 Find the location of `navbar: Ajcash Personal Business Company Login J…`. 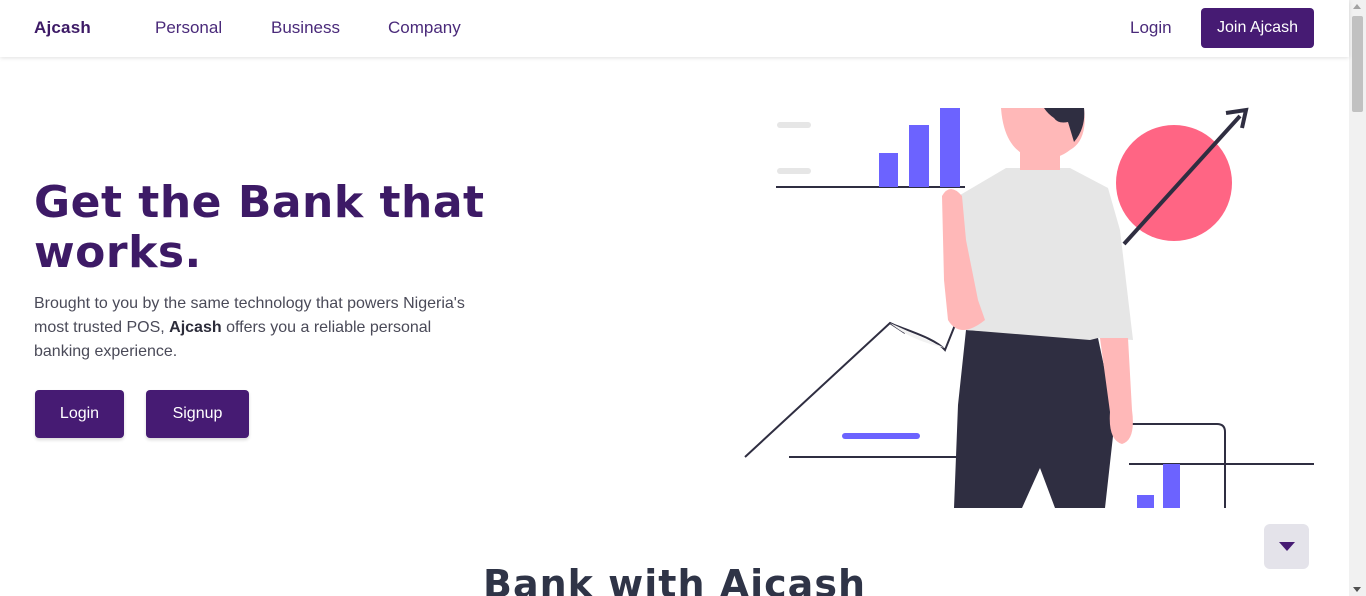

navbar: Ajcash Personal Business Company Login J… is located at coordinates (674, 28).